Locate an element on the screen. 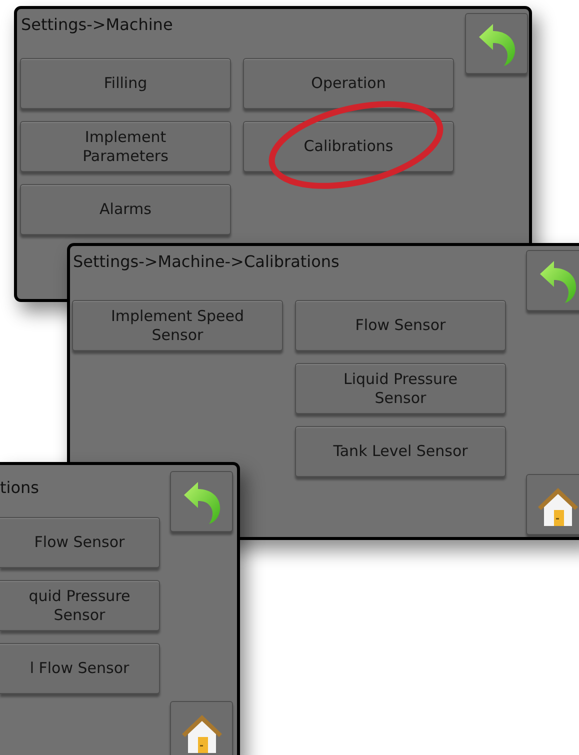  menu-button: Calibrations is located at coordinates (348, 146).